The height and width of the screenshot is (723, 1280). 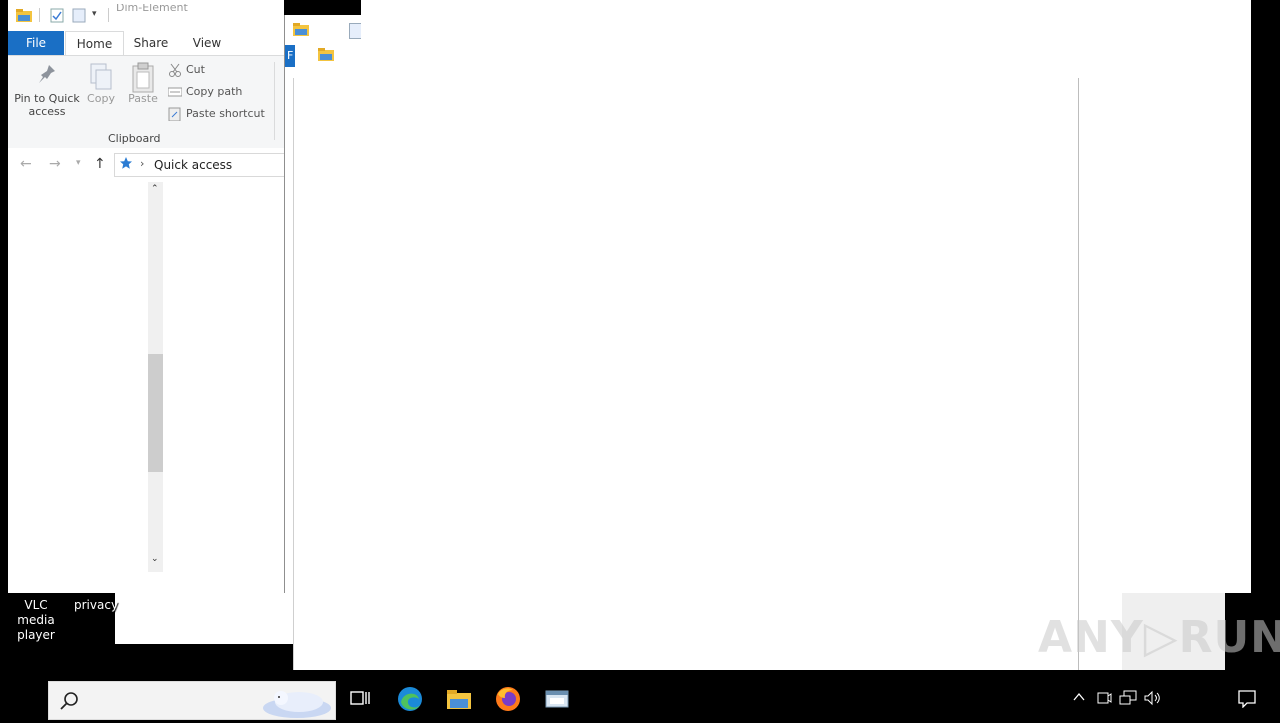 What do you see at coordinates (195, 69) in the screenshot?
I see `cut-label: Cut` at bounding box center [195, 69].